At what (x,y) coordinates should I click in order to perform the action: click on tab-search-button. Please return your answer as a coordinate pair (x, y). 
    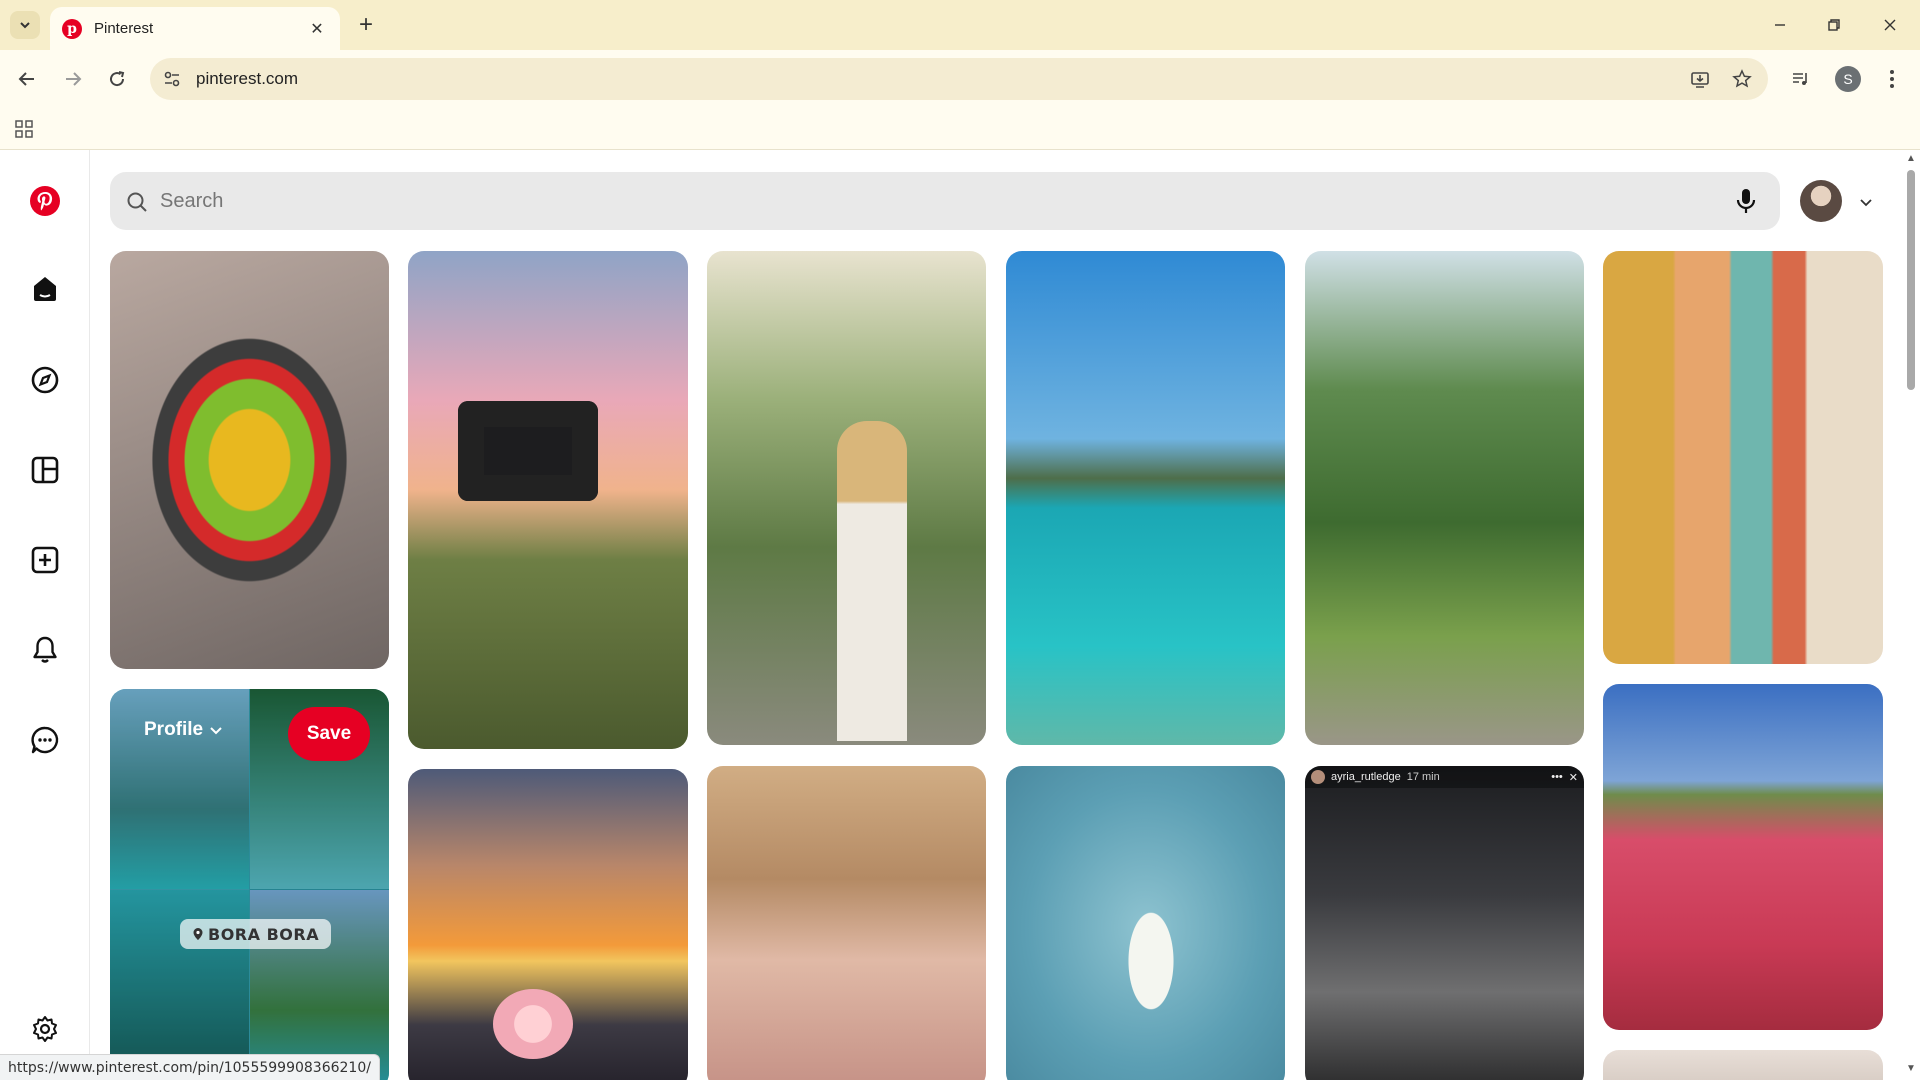
    Looking at the image, I should click on (25, 25).